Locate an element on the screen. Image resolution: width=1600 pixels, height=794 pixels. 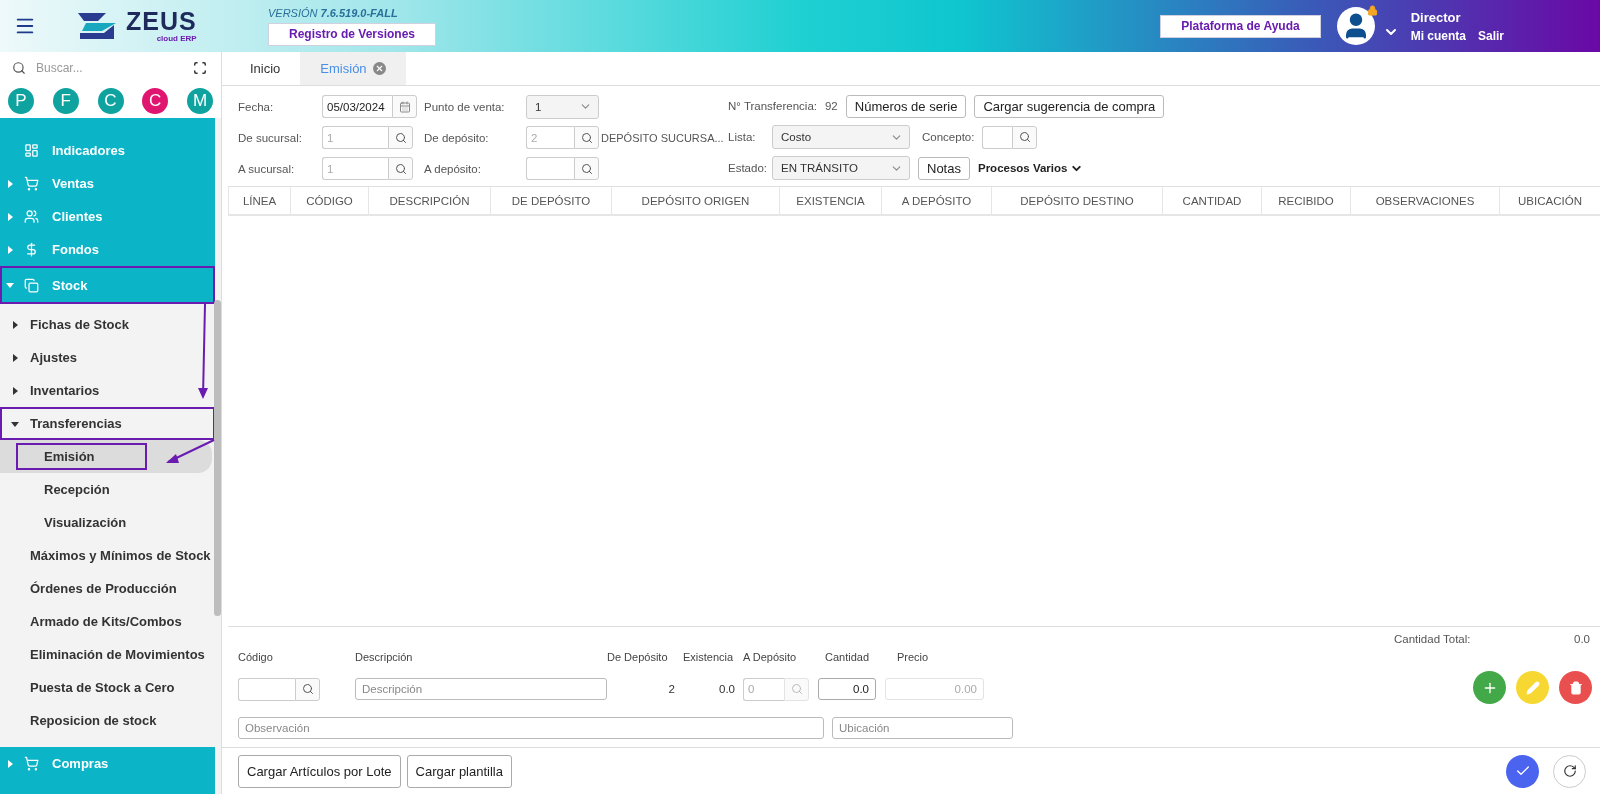
stock-value: 0.0 is located at coordinates (727, 689).